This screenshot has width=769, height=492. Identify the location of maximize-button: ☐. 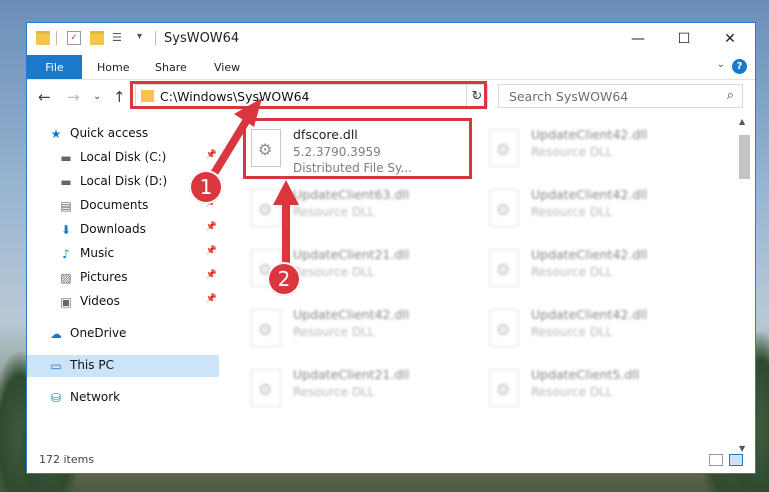
(684, 39).